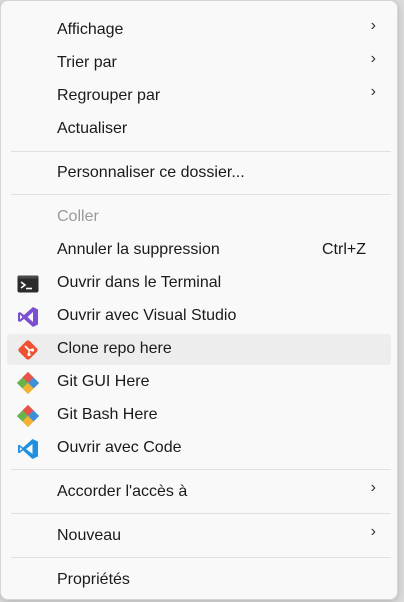 The image size is (404, 602). I want to click on menu-item-actualiser: Actualiser, so click(199, 129).